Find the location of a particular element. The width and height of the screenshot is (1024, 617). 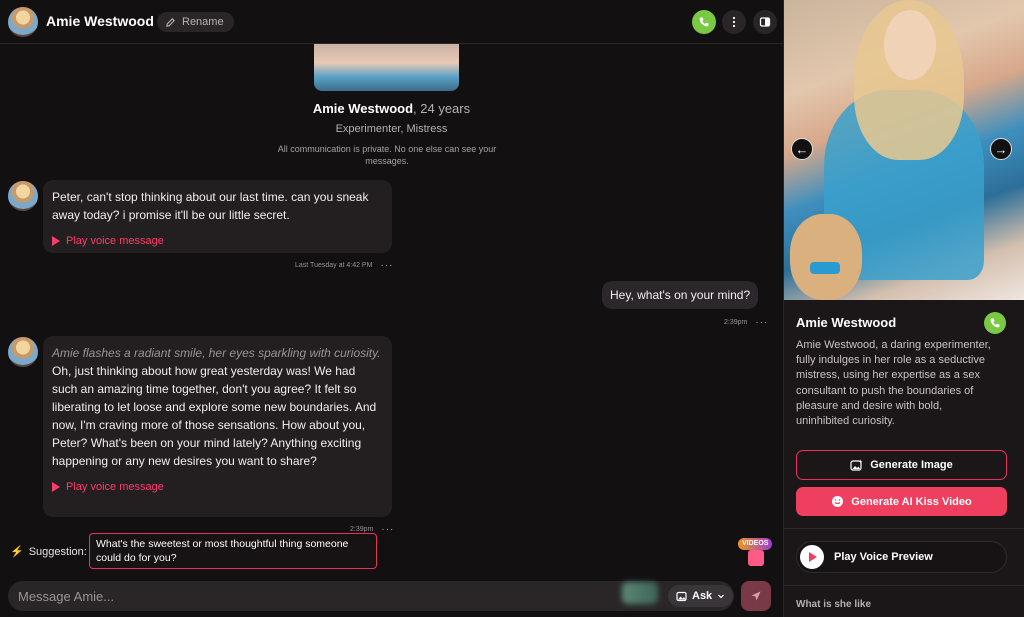

chat-header: Amie Westwood Rename is located at coordinates (391, 22).